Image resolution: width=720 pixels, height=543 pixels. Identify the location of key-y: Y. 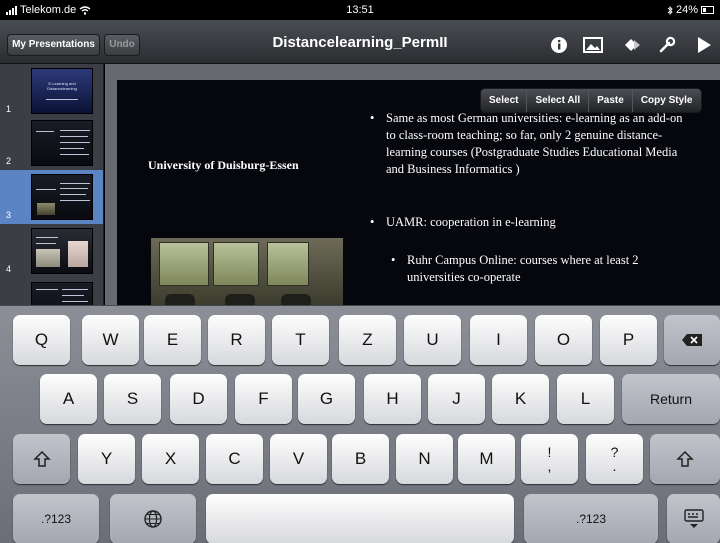
(106, 459).